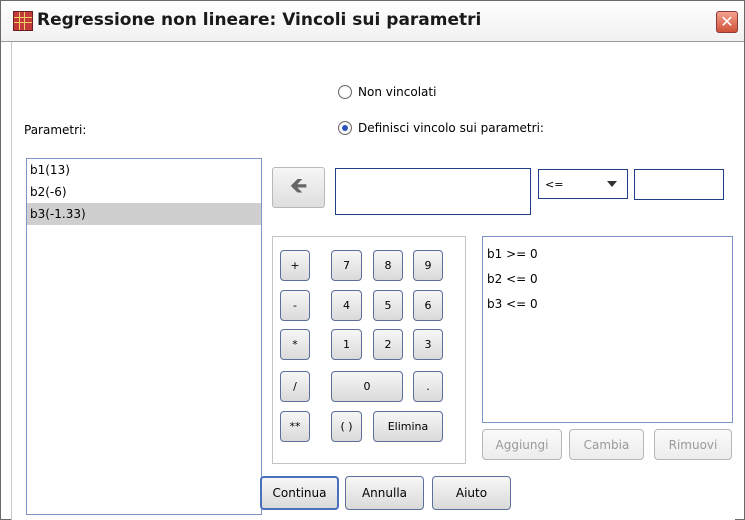  Describe the element at coordinates (433, 191) in the screenshot. I see `constraint-expression-input` at that location.